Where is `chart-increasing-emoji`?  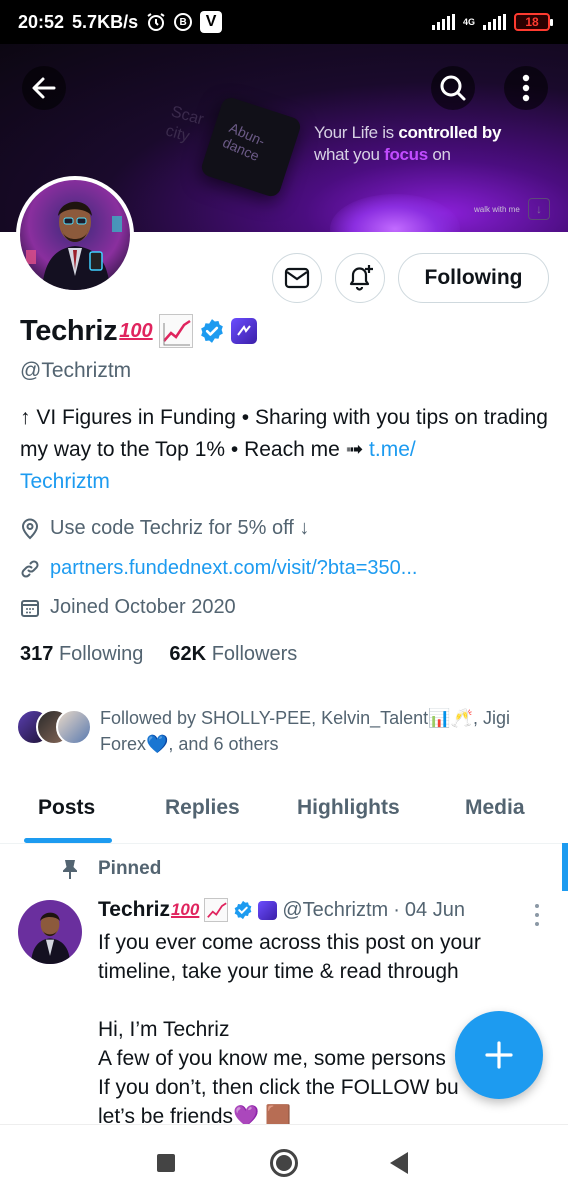 chart-increasing-emoji is located at coordinates (175, 331).